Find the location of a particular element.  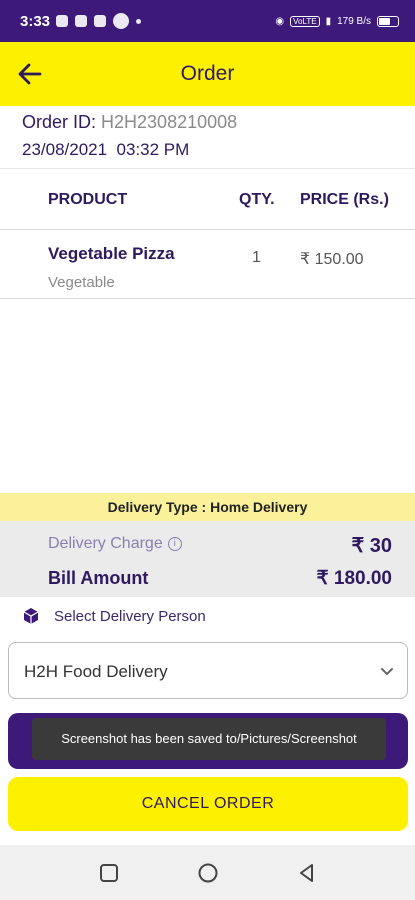

speed-indicator: 179 B/s is located at coordinates (354, 21).